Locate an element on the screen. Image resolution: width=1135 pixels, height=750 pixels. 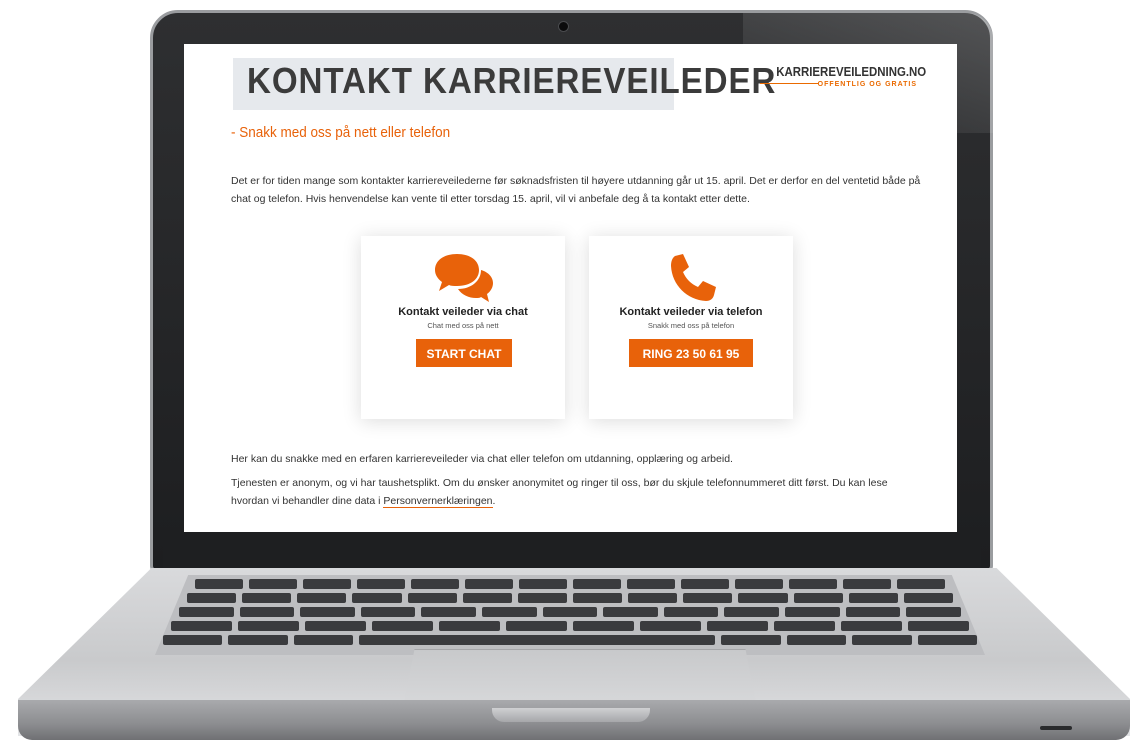
lid-notch is located at coordinates (571, 715).